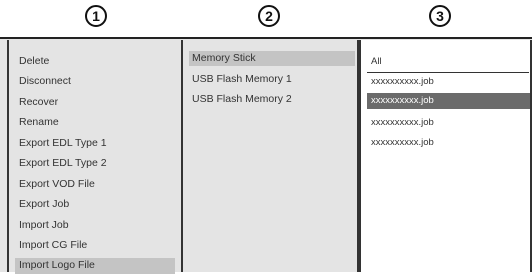 This screenshot has width=532, height=274. Describe the element at coordinates (272, 99) in the screenshot. I see `device-item-usb-flash-memory-2: USB Flash Memory 2` at that location.